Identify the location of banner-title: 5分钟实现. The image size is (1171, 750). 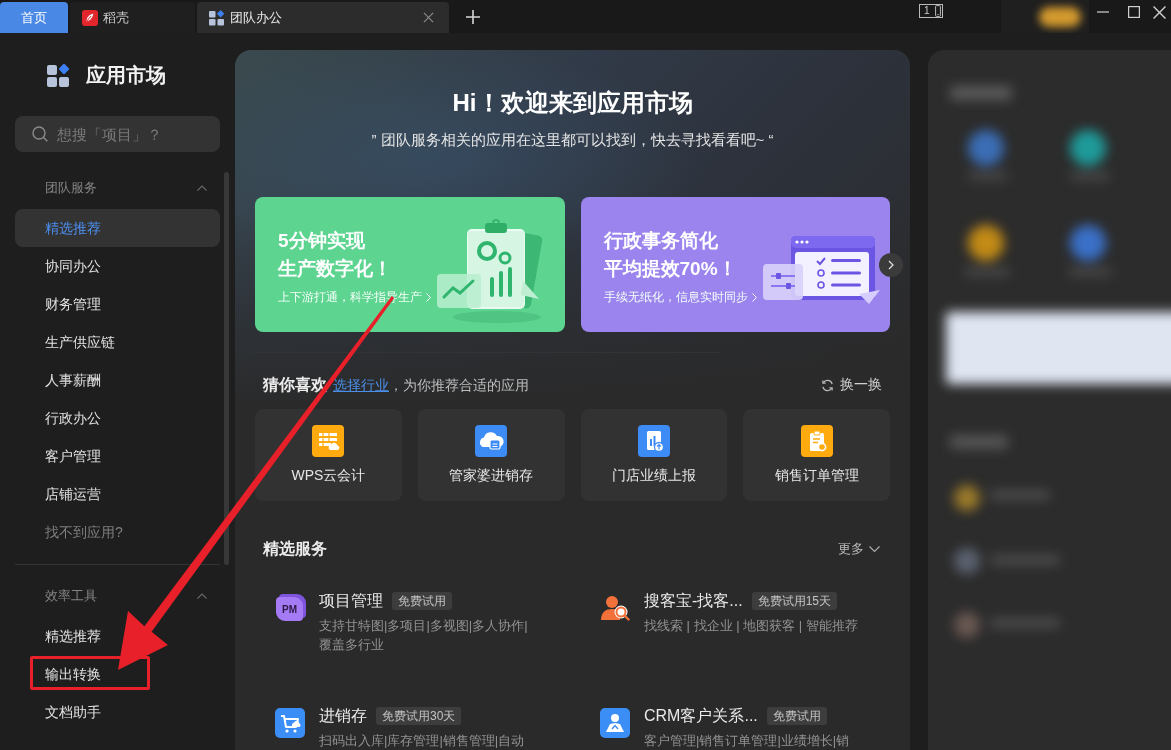
(321, 241).